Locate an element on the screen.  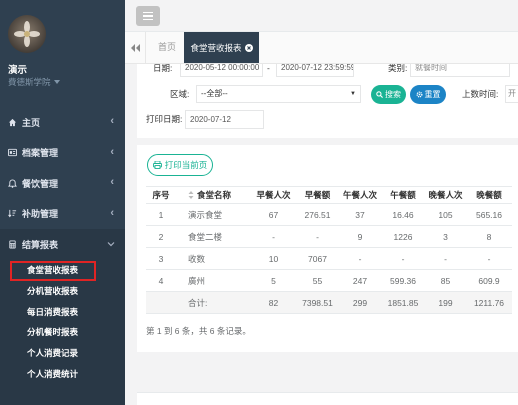
caret-down-icon is located at coordinates (56, 82).